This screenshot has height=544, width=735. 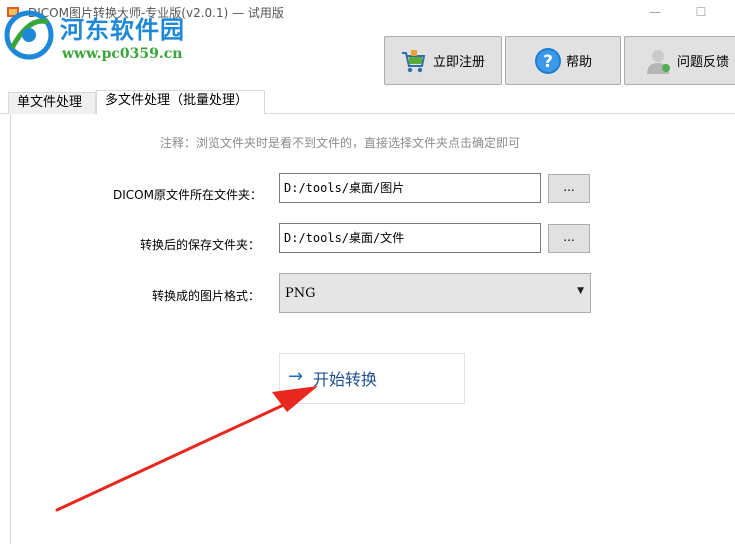 What do you see at coordinates (345, 379) in the screenshot?
I see `start-convert-label: 开始转换` at bounding box center [345, 379].